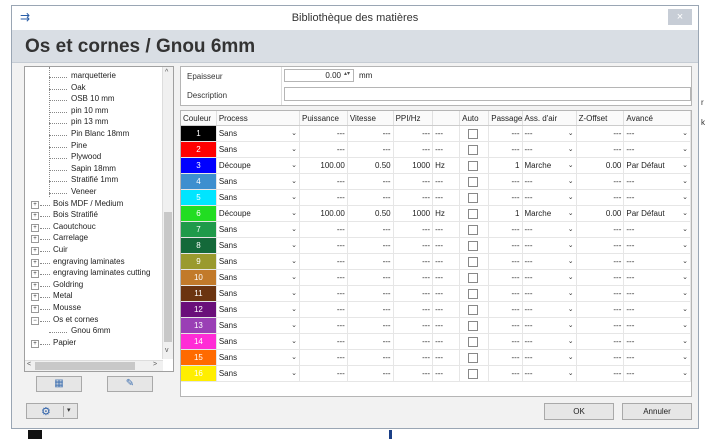 Image resolution: width=709 pixels, height=439 pixels. What do you see at coordinates (93, 76) in the screenshot?
I see `tree-item: marquetterie` at bounding box center [93, 76].